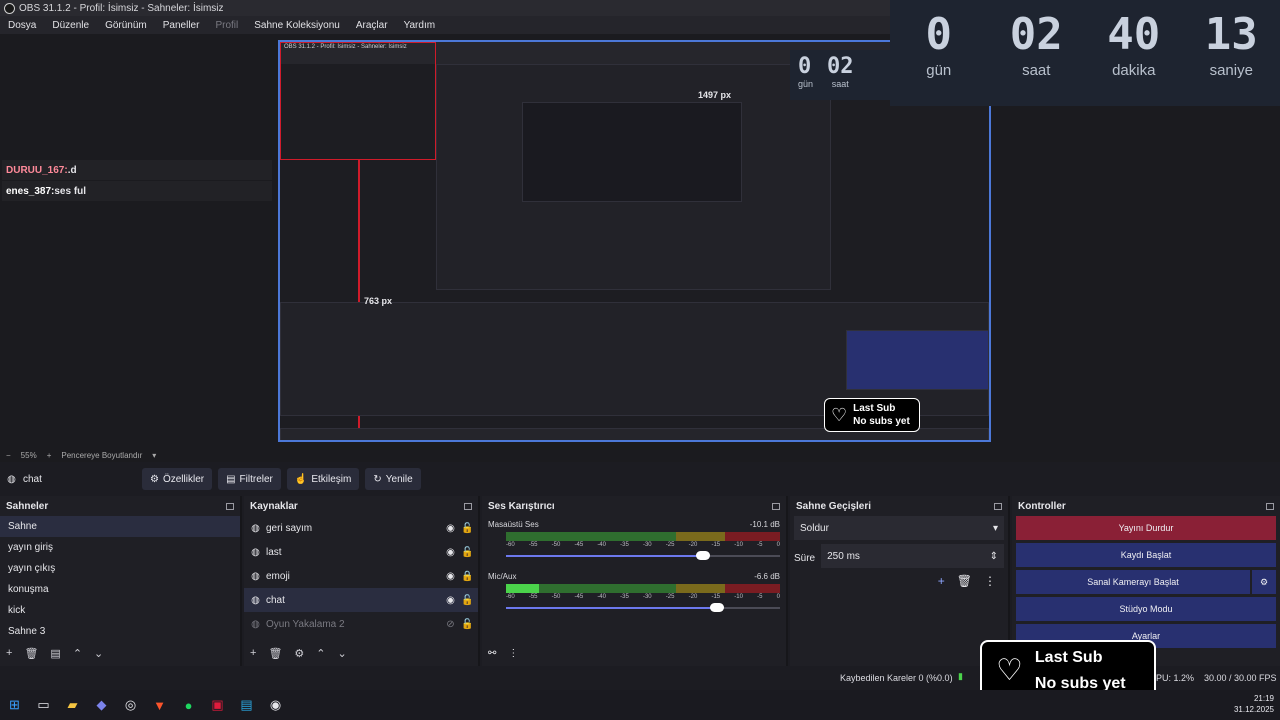 The height and width of the screenshot is (720, 1280). Describe the element at coordinates (159, 705) in the screenshot. I see `brave-browser-icon: ▼` at that location.